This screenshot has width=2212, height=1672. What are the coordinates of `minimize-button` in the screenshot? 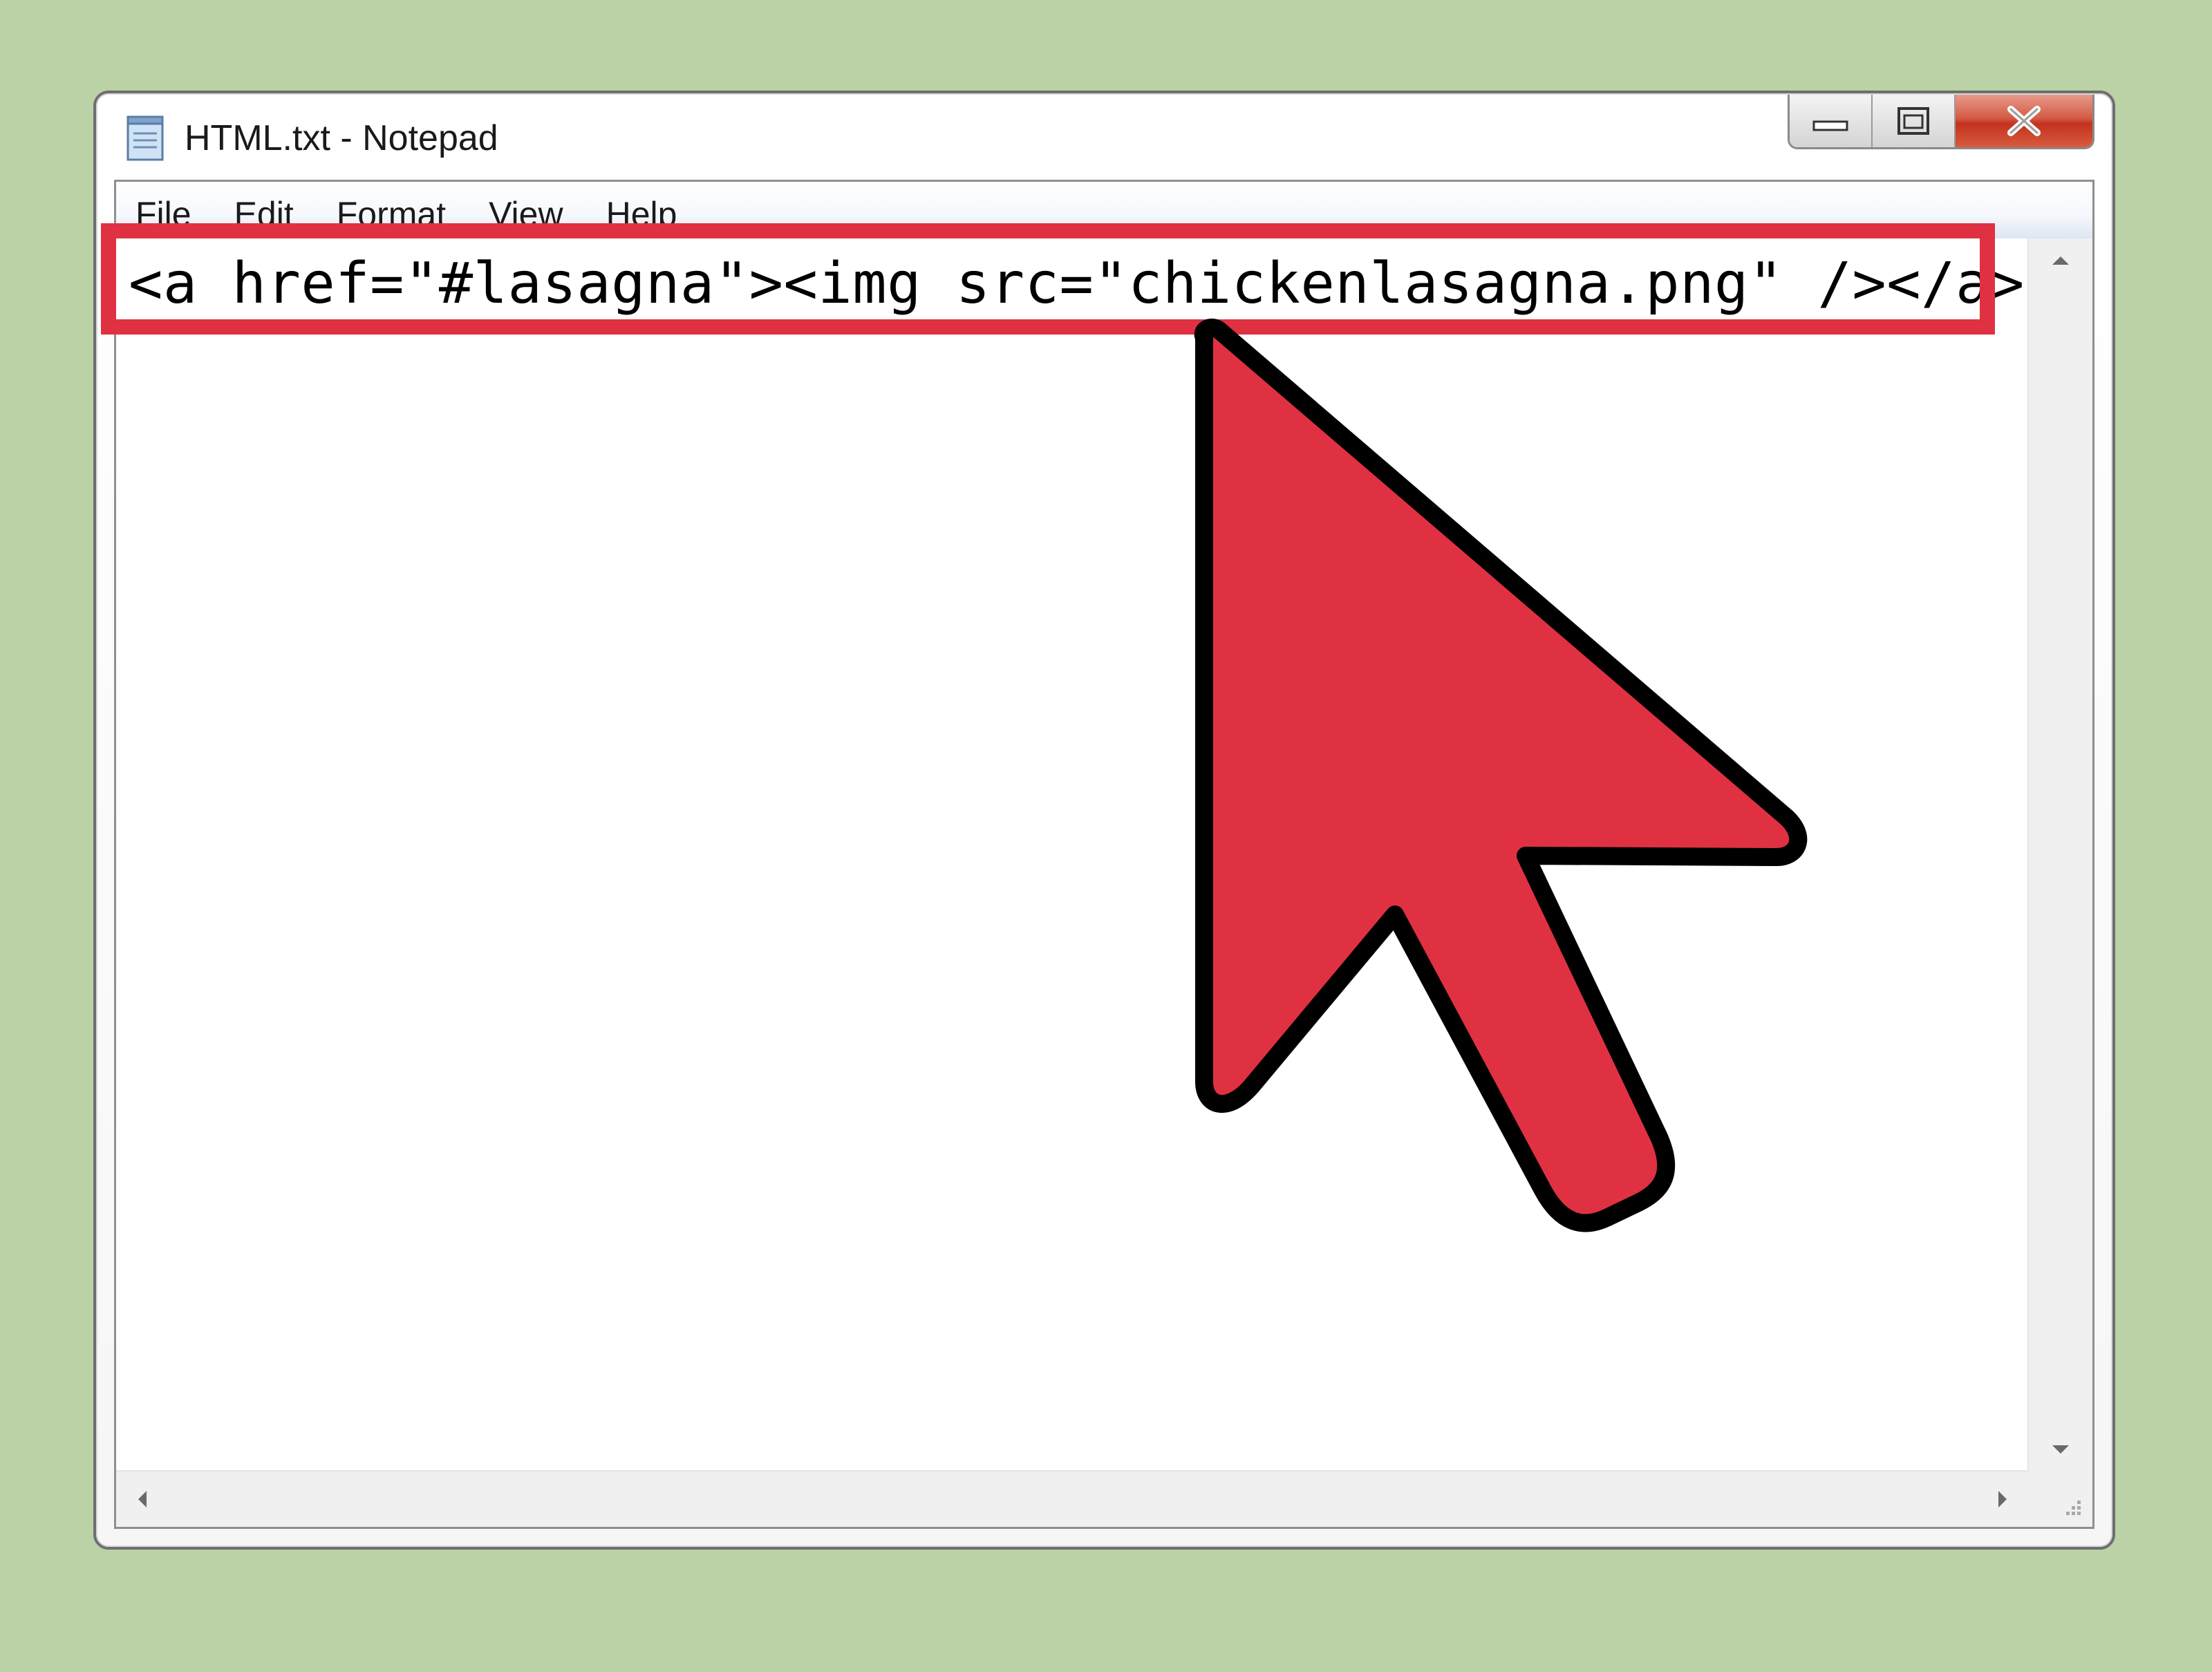 It's located at (1831, 121).